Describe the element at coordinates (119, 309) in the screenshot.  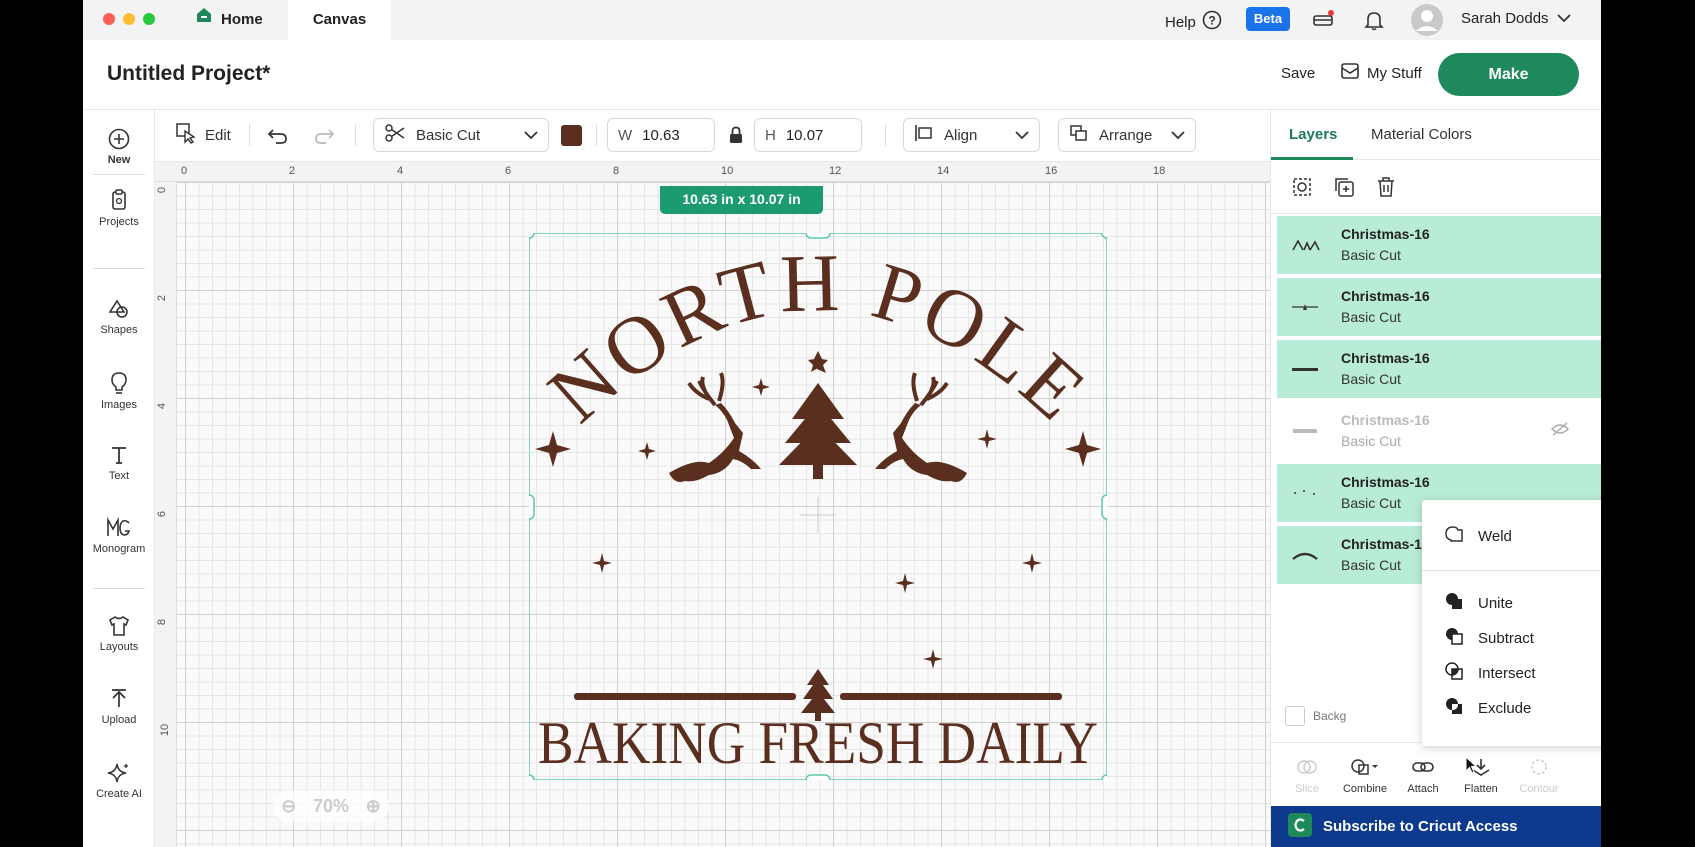
I see `shapes-icon` at that location.